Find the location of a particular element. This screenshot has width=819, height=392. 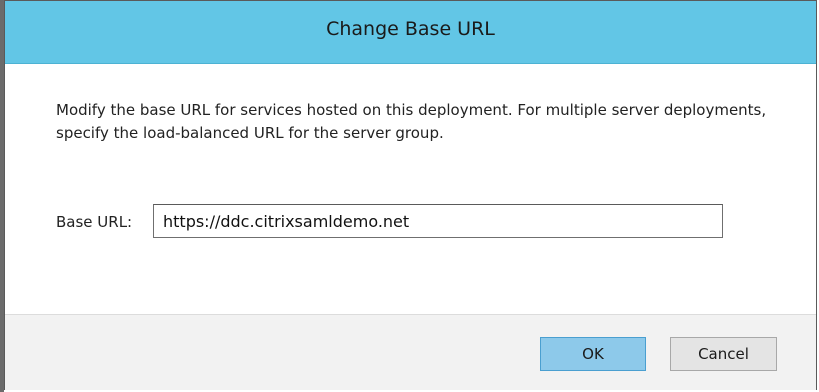

base-url-input is located at coordinates (438, 221).